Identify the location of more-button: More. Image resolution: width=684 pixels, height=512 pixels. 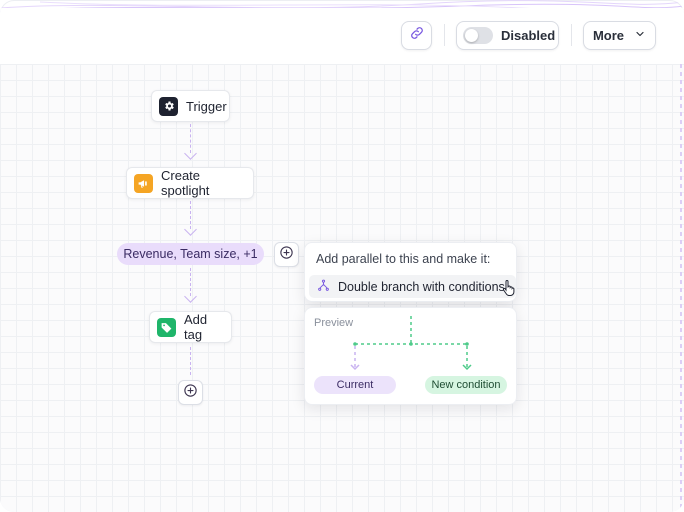
(619, 35).